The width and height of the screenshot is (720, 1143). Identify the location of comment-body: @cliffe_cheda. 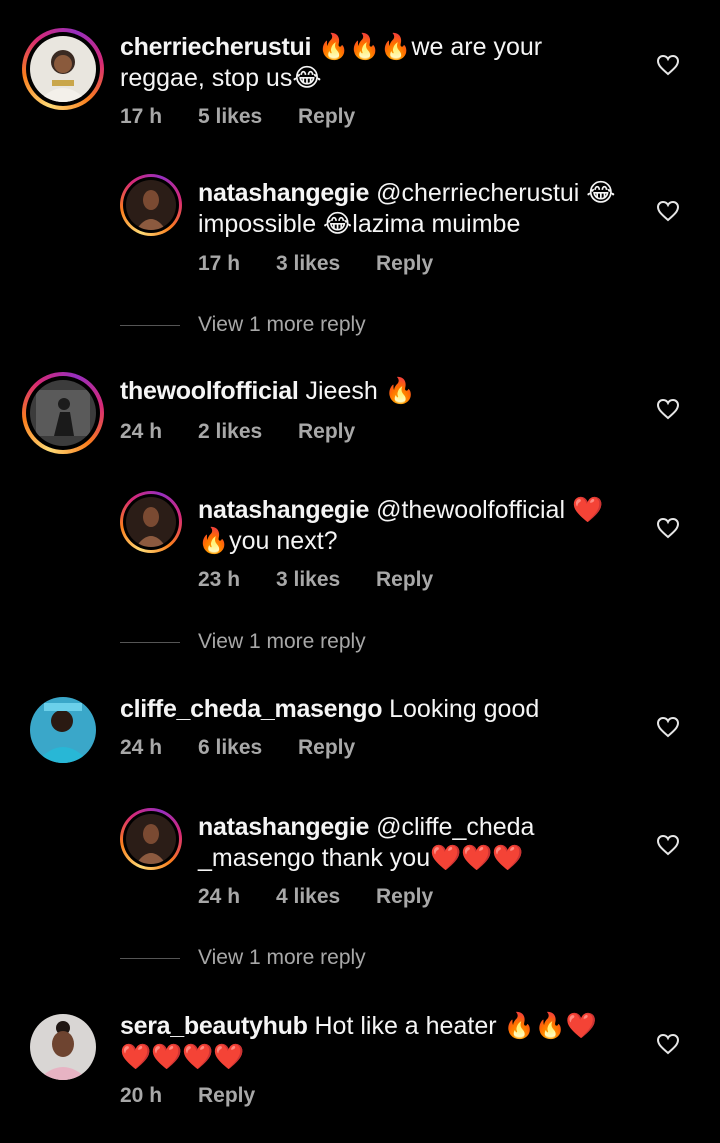
(455, 827).